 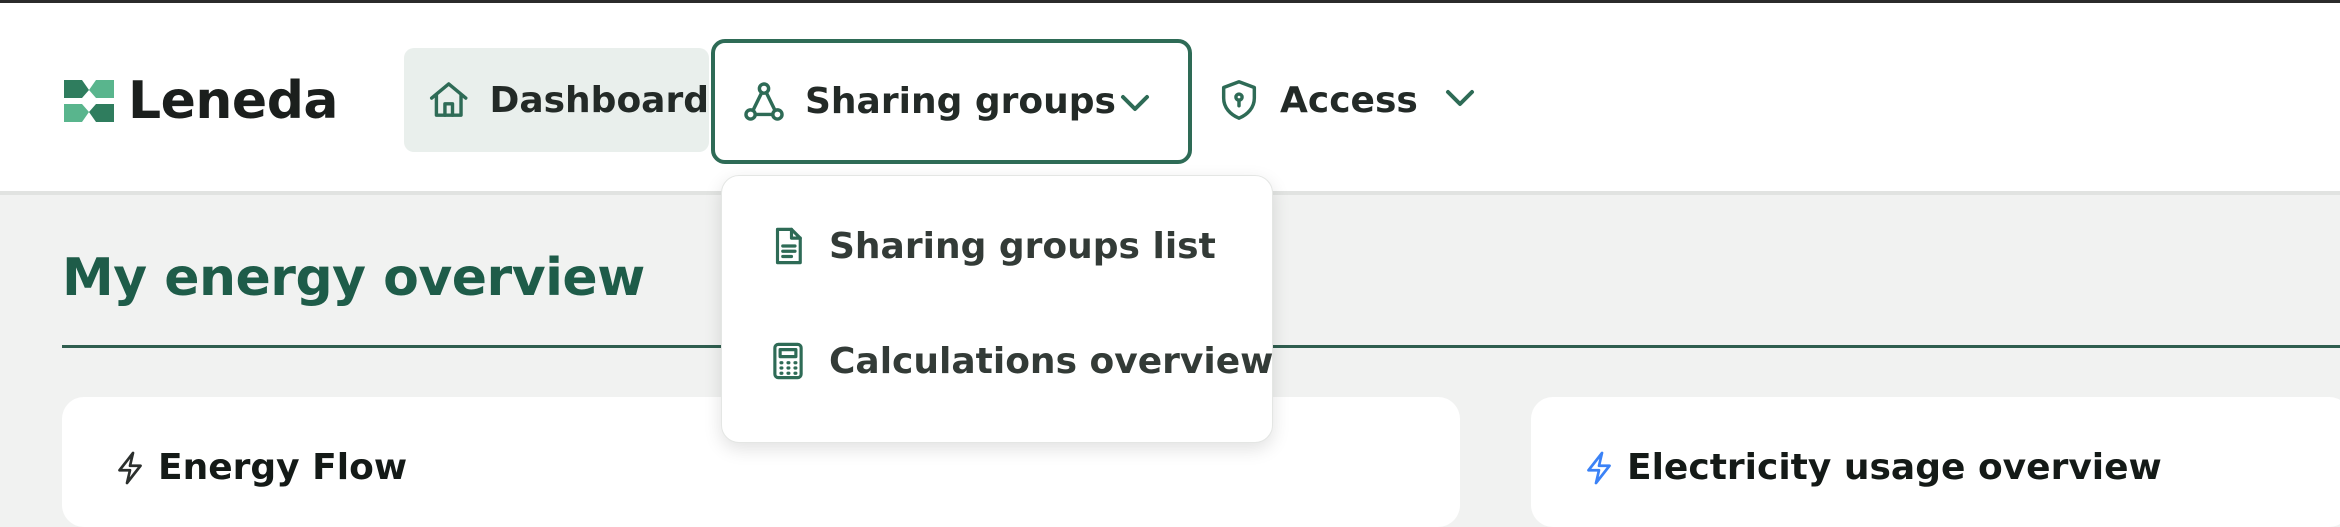 I want to click on electricity-usage-card: Electricity usage overview, so click(x=1935, y=462).